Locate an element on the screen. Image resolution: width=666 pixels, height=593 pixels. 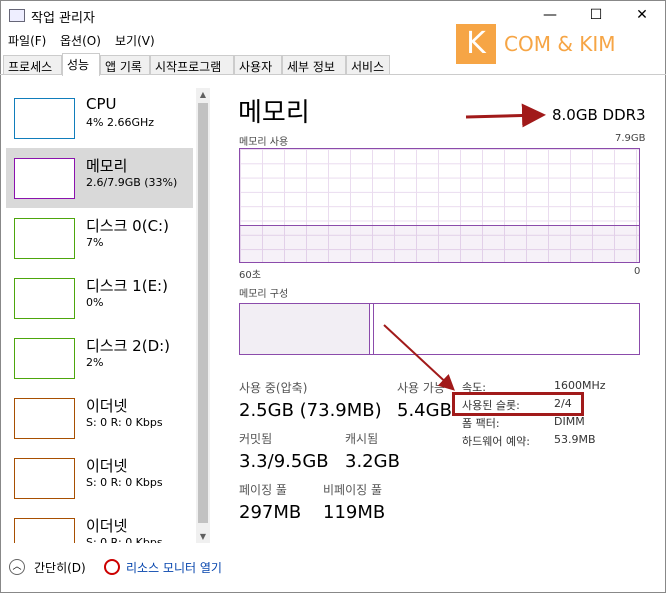
sidebar-scrollbar: ▲ ▼ is located at coordinates (203, 315).